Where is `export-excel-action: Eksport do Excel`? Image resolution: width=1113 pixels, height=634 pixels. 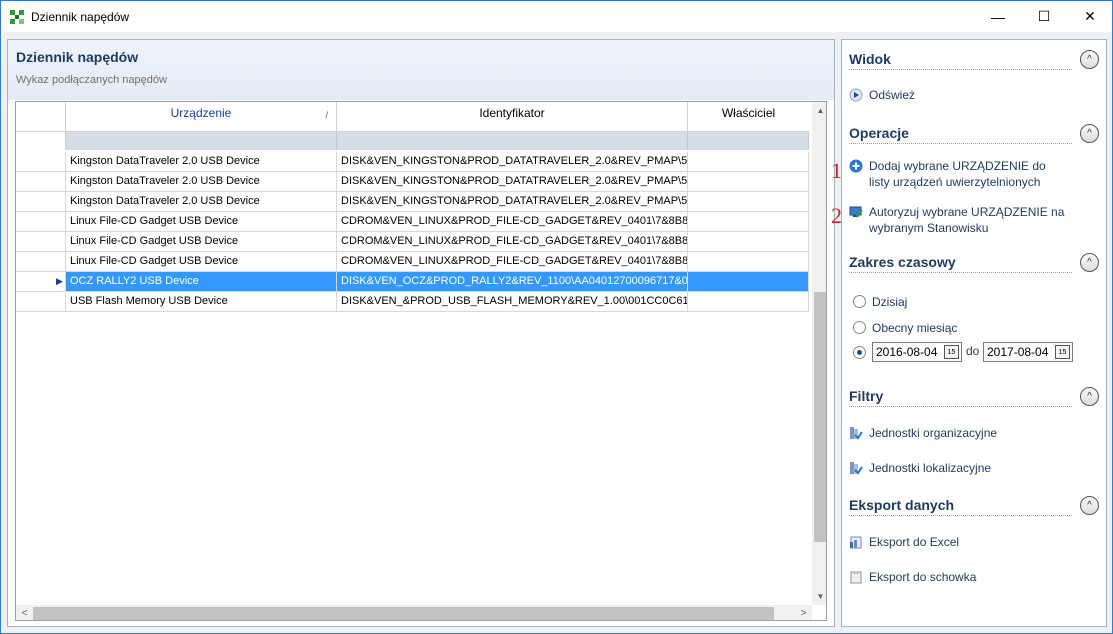
export-excel-action: Eksport do Excel is located at coordinates (904, 542).